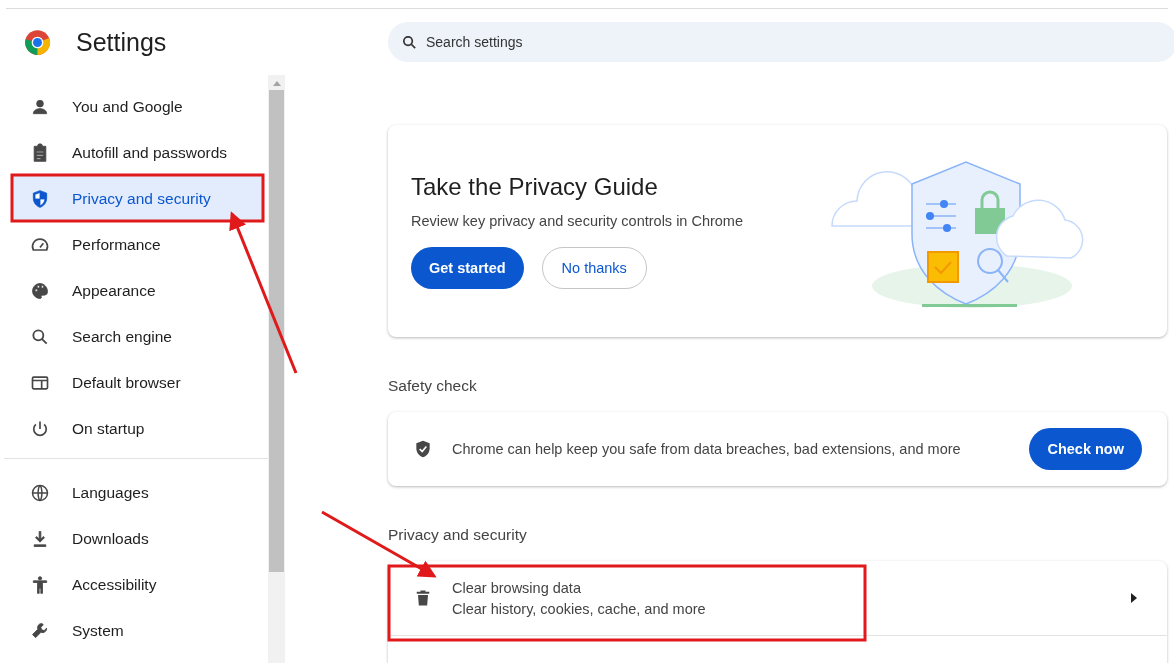  I want to click on safety-check-text: Chrome can help keep you safe from data breaches, bad extensions, and more, so click(707, 449).